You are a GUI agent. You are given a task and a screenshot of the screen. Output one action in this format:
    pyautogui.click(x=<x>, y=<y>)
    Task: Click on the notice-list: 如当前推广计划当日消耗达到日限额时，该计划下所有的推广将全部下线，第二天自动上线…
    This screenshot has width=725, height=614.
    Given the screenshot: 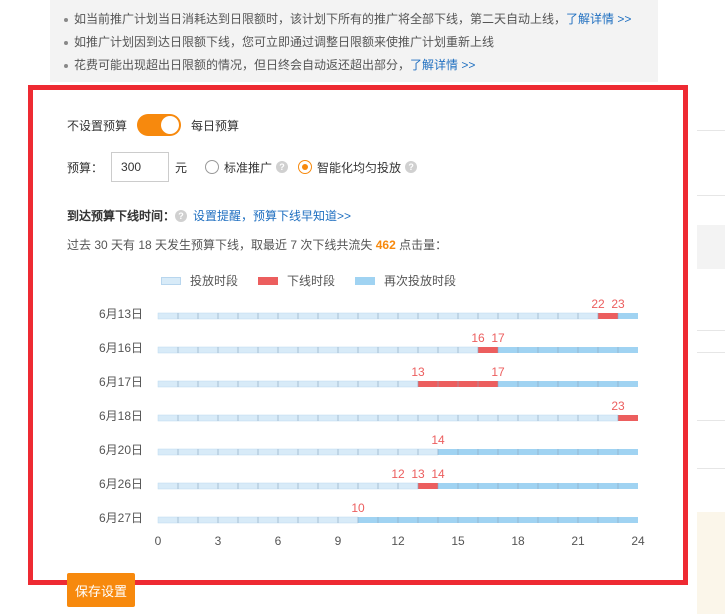 What is the action you would take?
    pyautogui.click(x=354, y=38)
    